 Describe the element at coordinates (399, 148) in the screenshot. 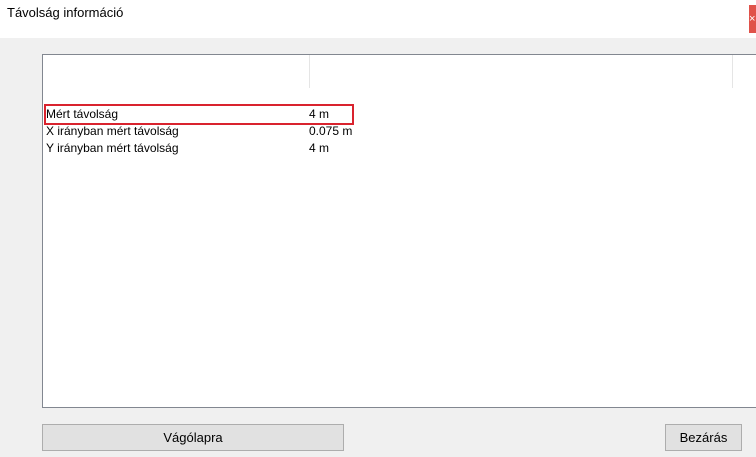

I see `list-item: Y irányban mért távolság 4 m` at that location.